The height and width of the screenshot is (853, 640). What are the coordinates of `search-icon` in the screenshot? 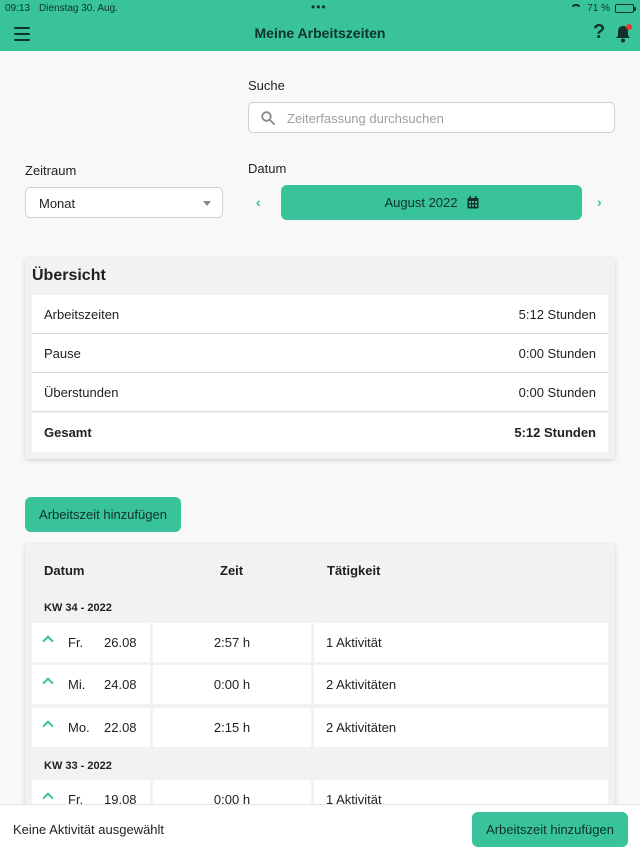 It's located at (268, 118).